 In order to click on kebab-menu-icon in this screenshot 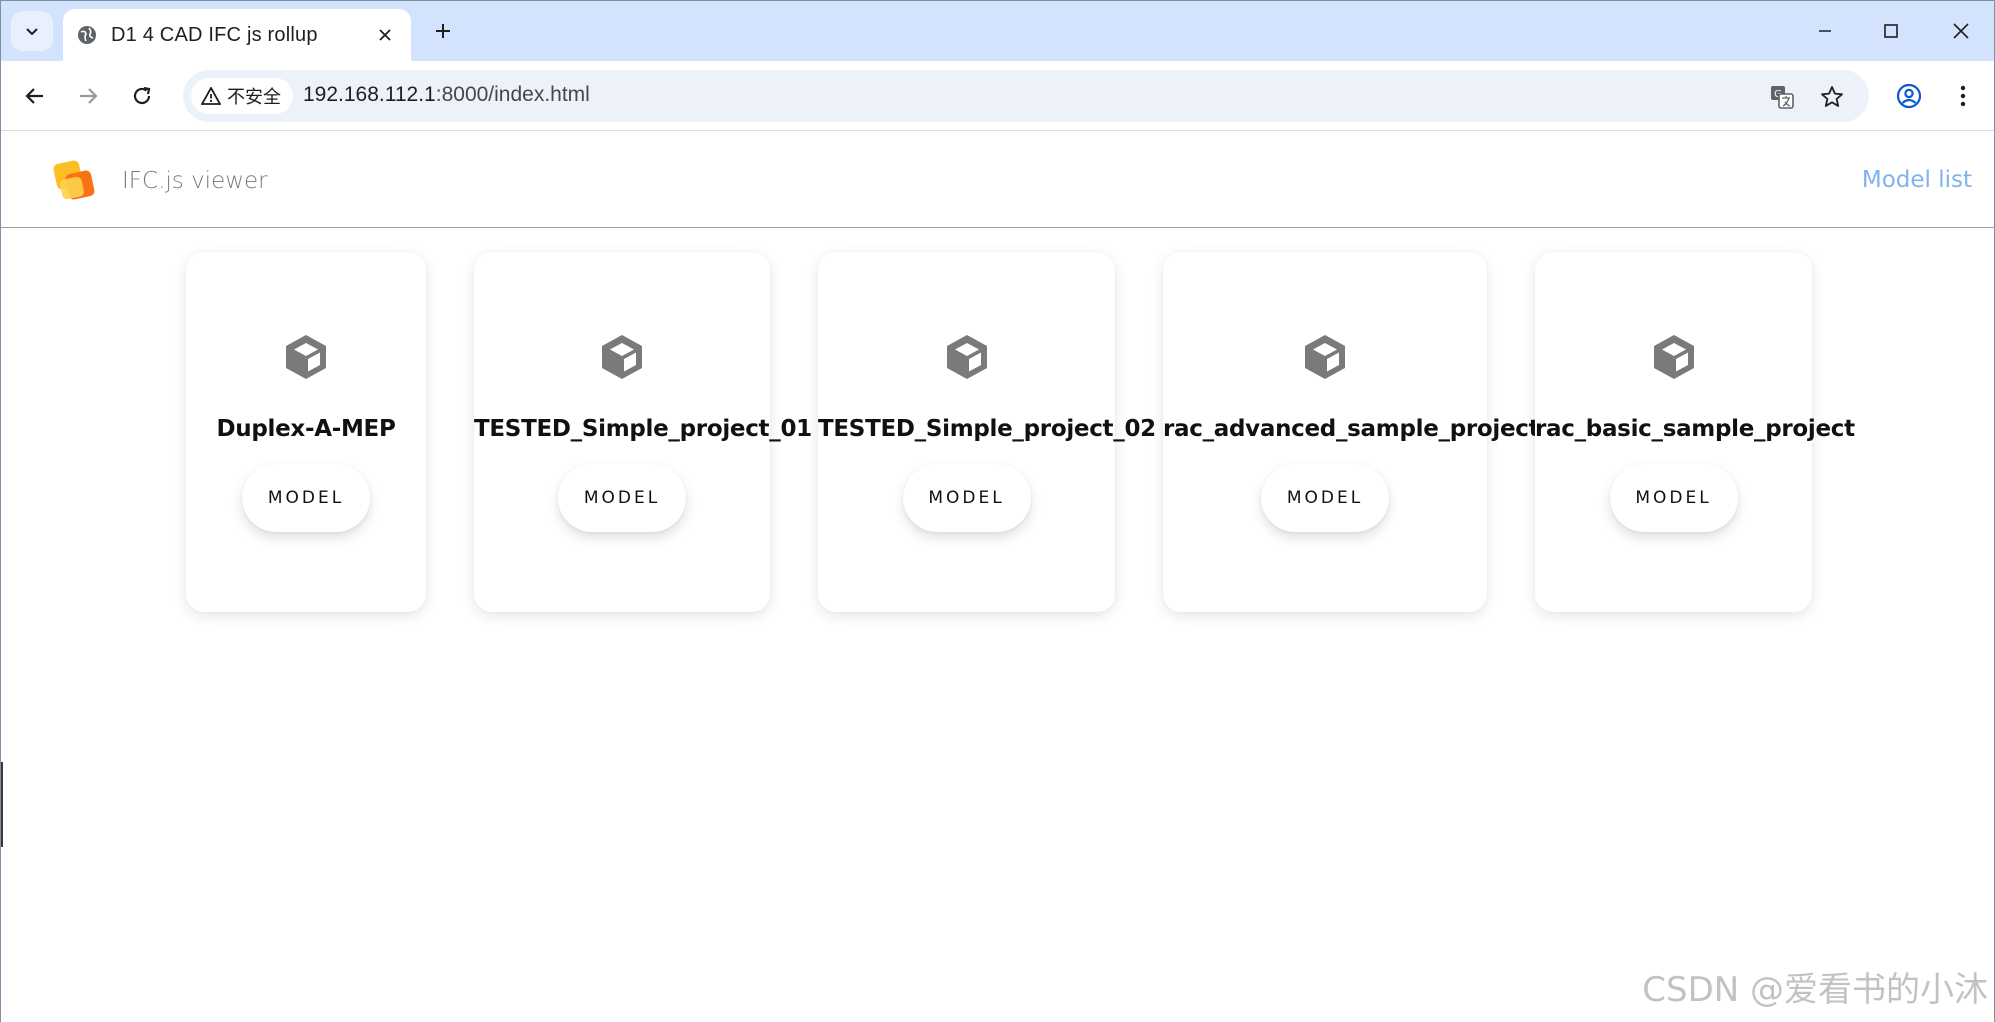, I will do `click(1963, 96)`.